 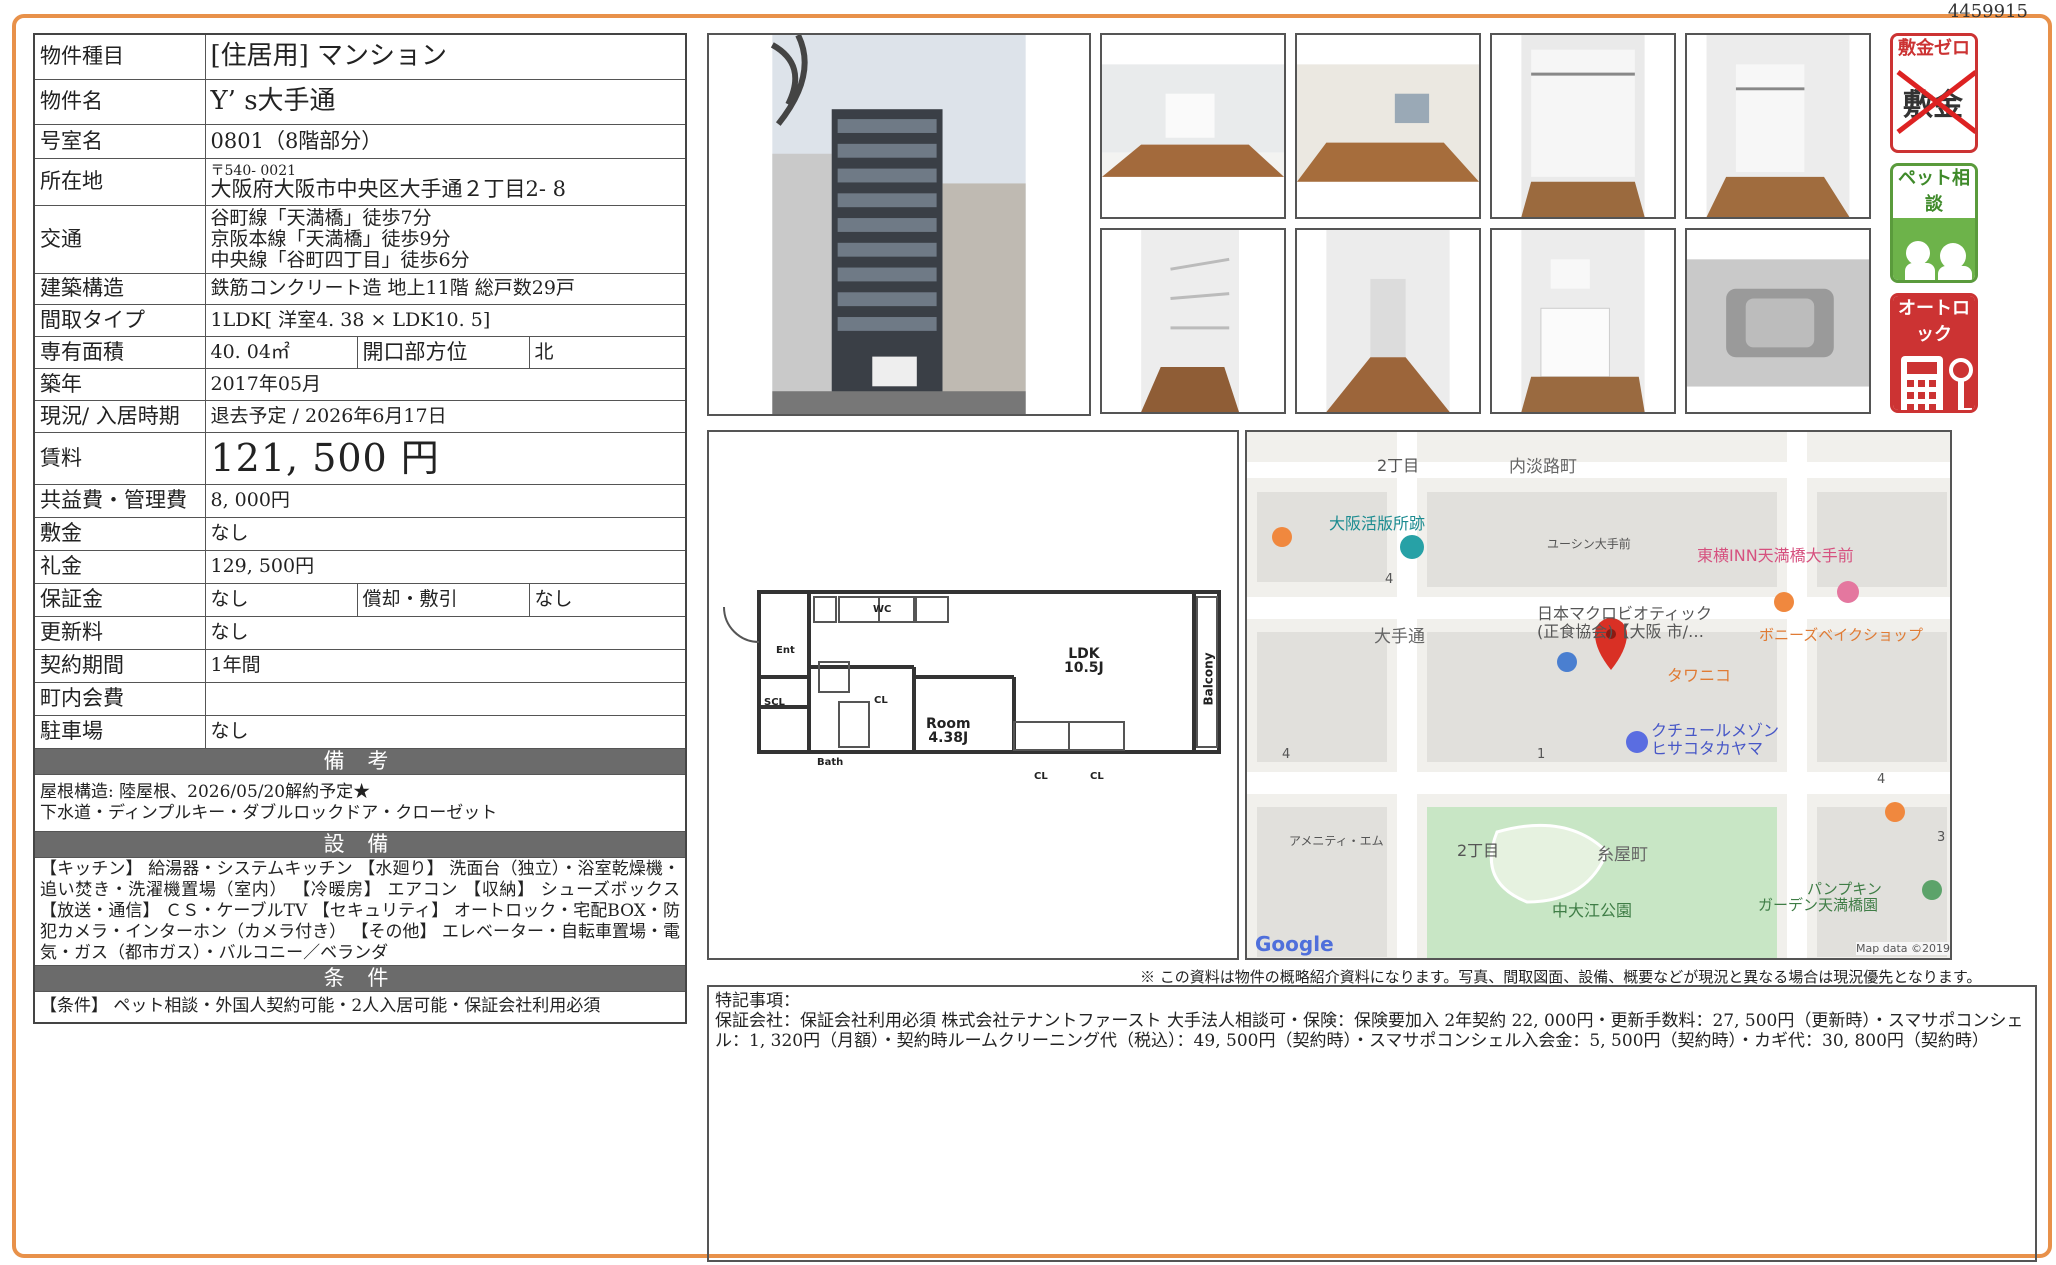 I want to click on opening-label: 開口部方位, so click(x=443, y=352).